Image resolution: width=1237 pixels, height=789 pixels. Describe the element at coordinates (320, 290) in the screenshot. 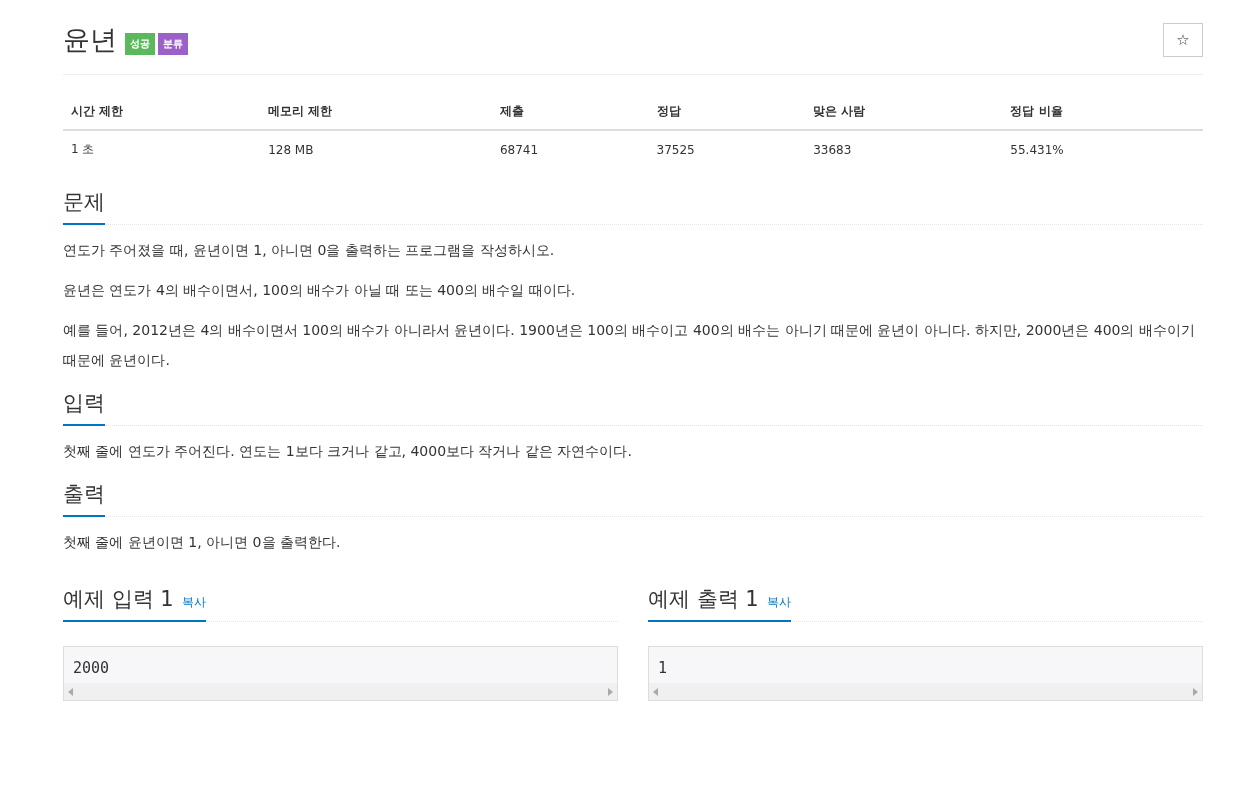

I see `paragraph: 윤년은 연도가 4의 배수이면서, 100의 배수가 아닐 때 또는 400의 배수일 때이다.` at that location.